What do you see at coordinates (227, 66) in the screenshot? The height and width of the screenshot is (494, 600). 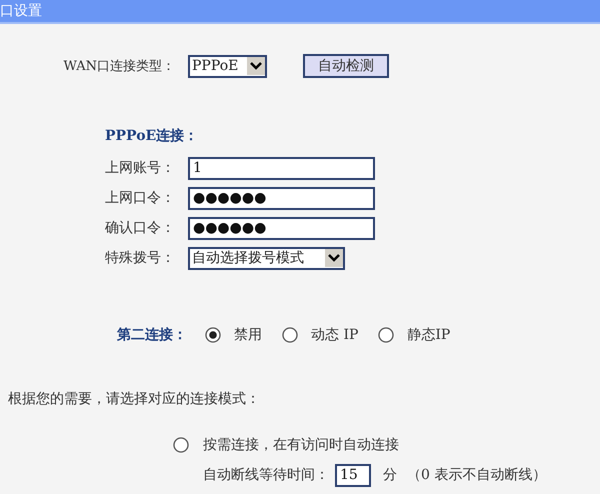 I see `dropdown: PPPoE` at bounding box center [227, 66].